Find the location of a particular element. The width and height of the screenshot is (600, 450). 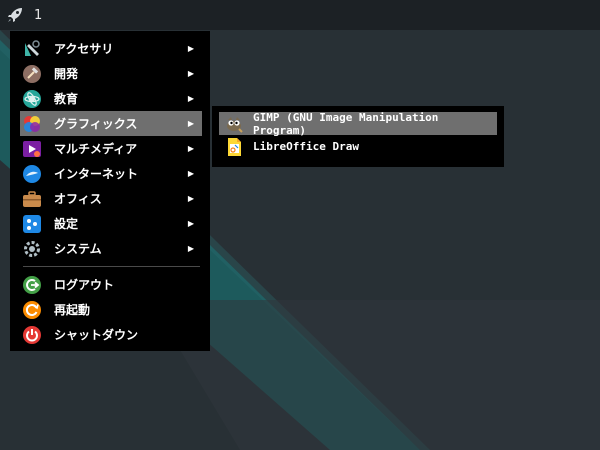

development-icon is located at coordinates (32, 73).